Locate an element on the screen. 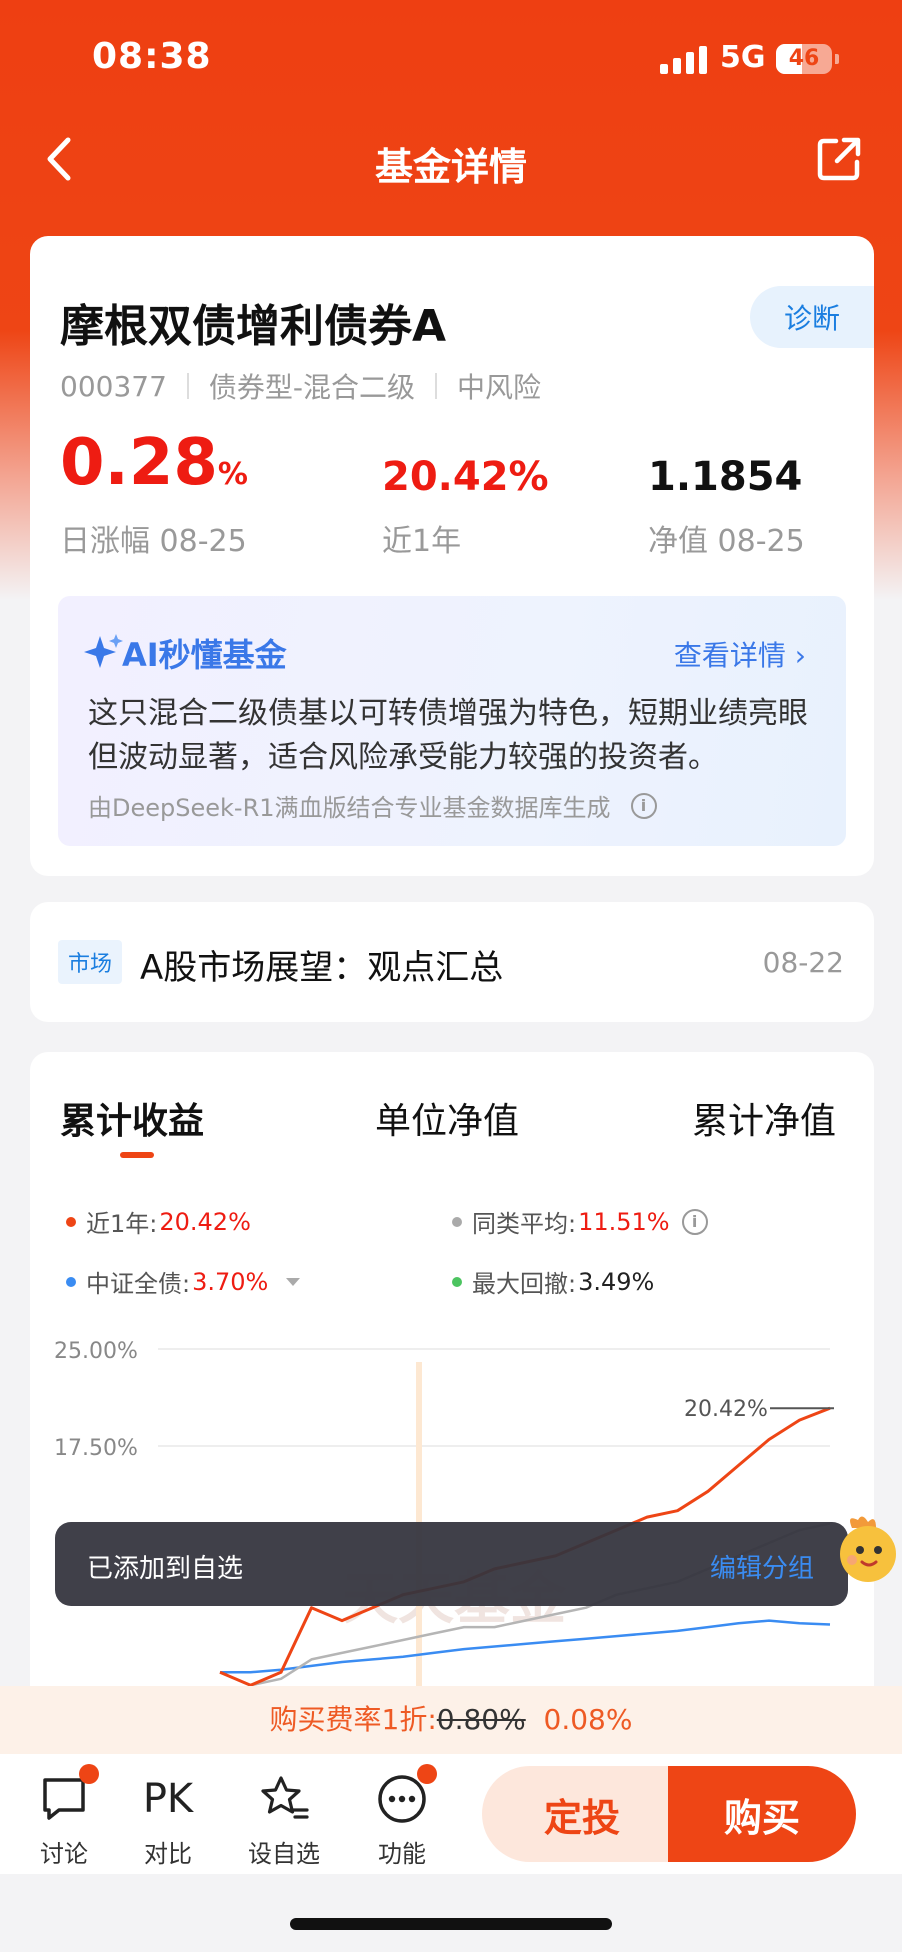 The image size is (902, 1952). discuss-button: 讨论 is located at coordinates (64, 1816).